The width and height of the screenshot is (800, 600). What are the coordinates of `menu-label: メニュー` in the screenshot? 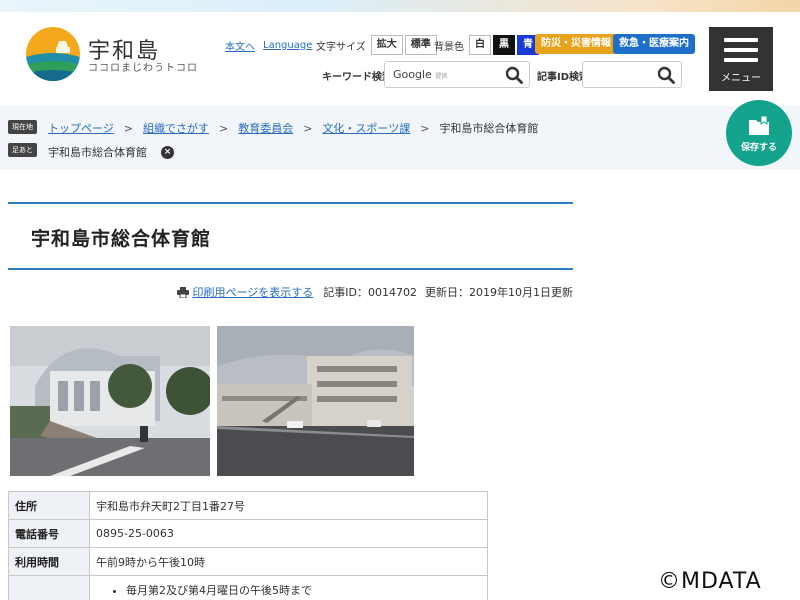 It's located at (741, 78).